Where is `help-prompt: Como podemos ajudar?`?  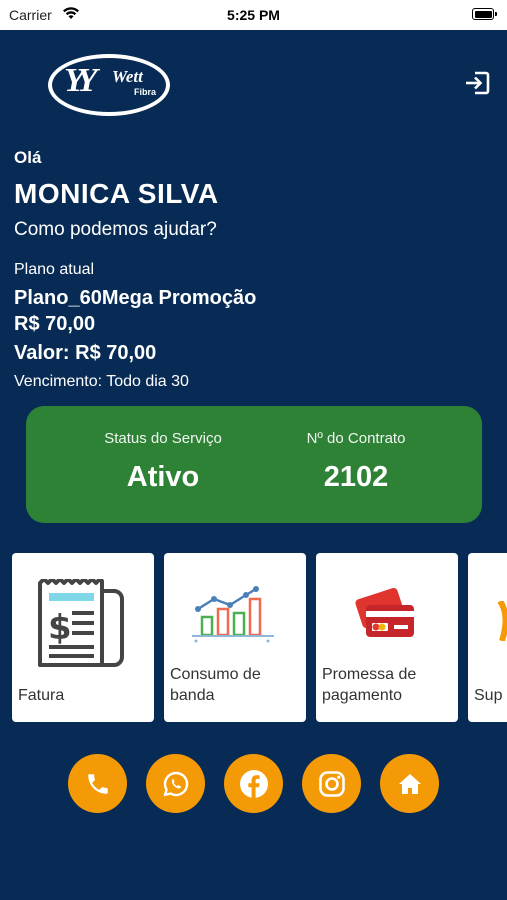 help-prompt: Como podemos ajudar? is located at coordinates (115, 229).